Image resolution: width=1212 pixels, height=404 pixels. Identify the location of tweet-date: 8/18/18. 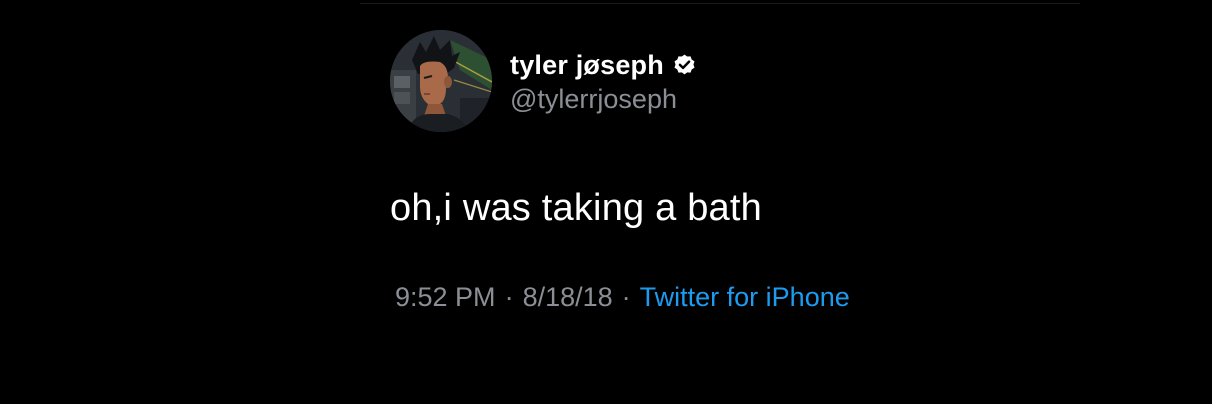
(568, 297).